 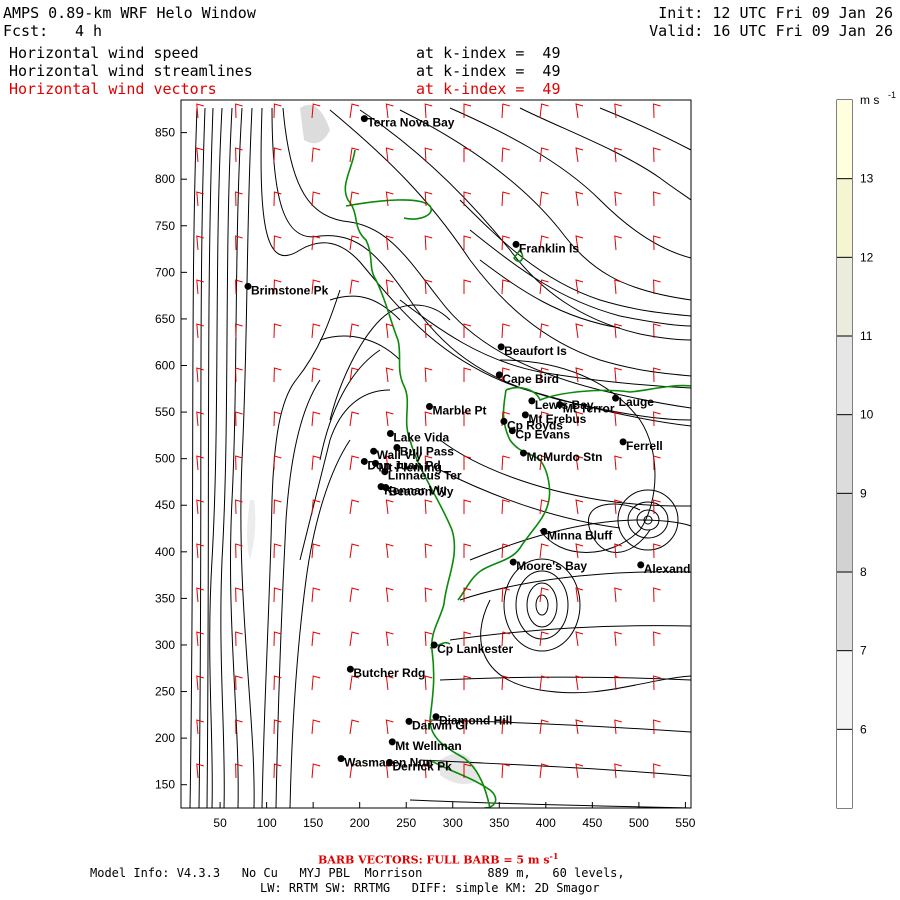 What do you see at coordinates (220, 823) in the screenshot?
I see `x-tick-label: 50` at bounding box center [220, 823].